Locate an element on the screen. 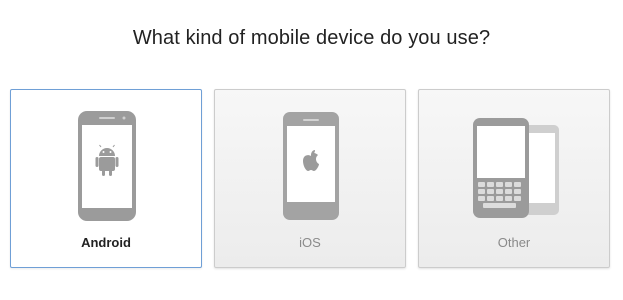  other-option-label: Other is located at coordinates (514, 242).